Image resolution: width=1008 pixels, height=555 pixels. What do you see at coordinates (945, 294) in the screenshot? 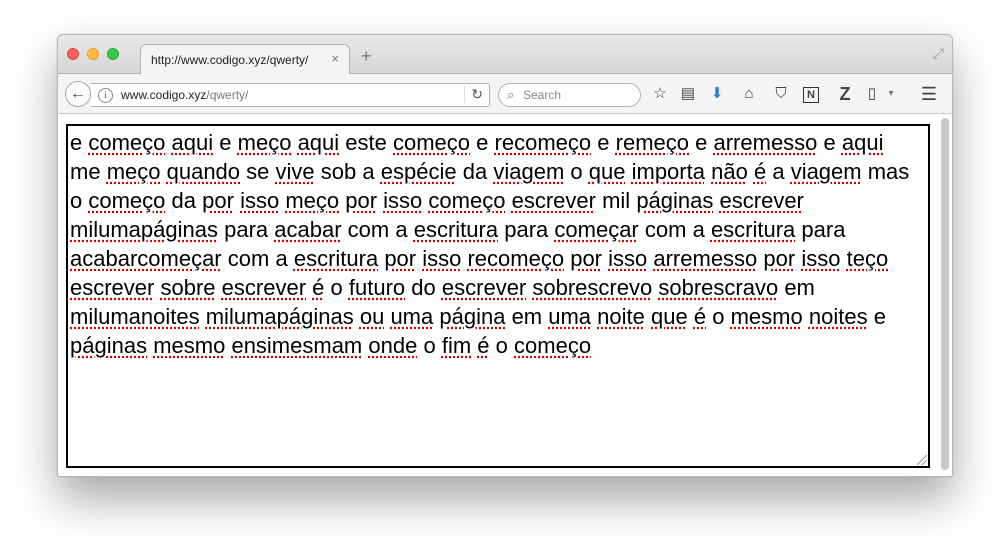
I see `scrollbar` at bounding box center [945, 294].